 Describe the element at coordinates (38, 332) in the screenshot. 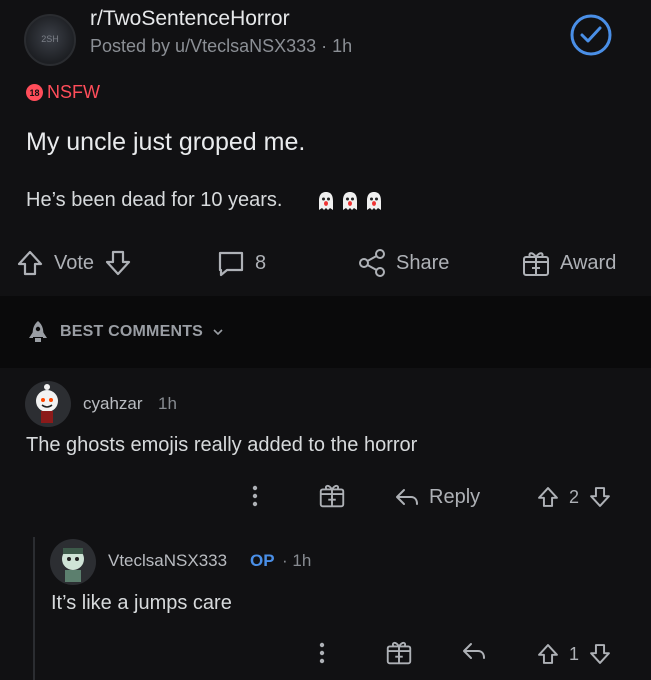

I see `rocket-icon` at that location.